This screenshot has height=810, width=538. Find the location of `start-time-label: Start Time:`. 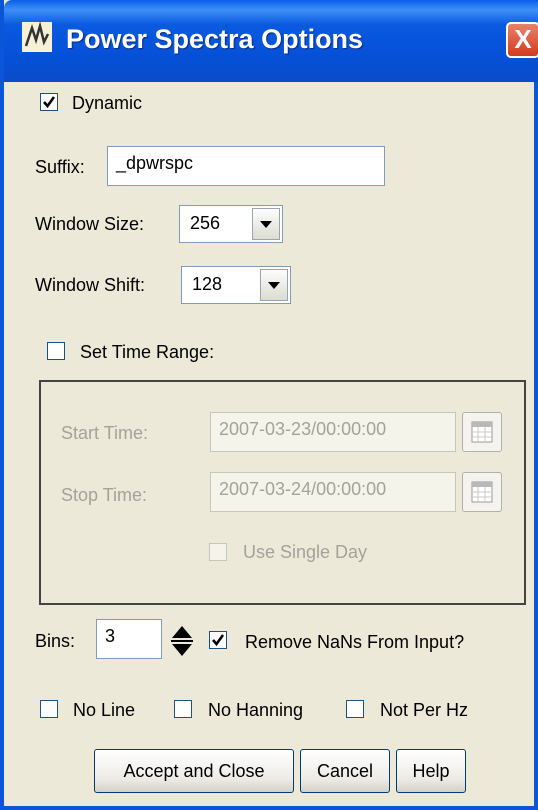

start-time-label: Start Time: is located at coordinates (105, 433).